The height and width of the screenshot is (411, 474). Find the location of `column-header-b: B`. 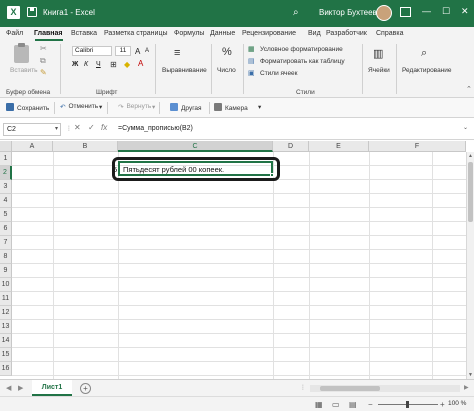

column-header-b: B is located at coordinates (85, 146).